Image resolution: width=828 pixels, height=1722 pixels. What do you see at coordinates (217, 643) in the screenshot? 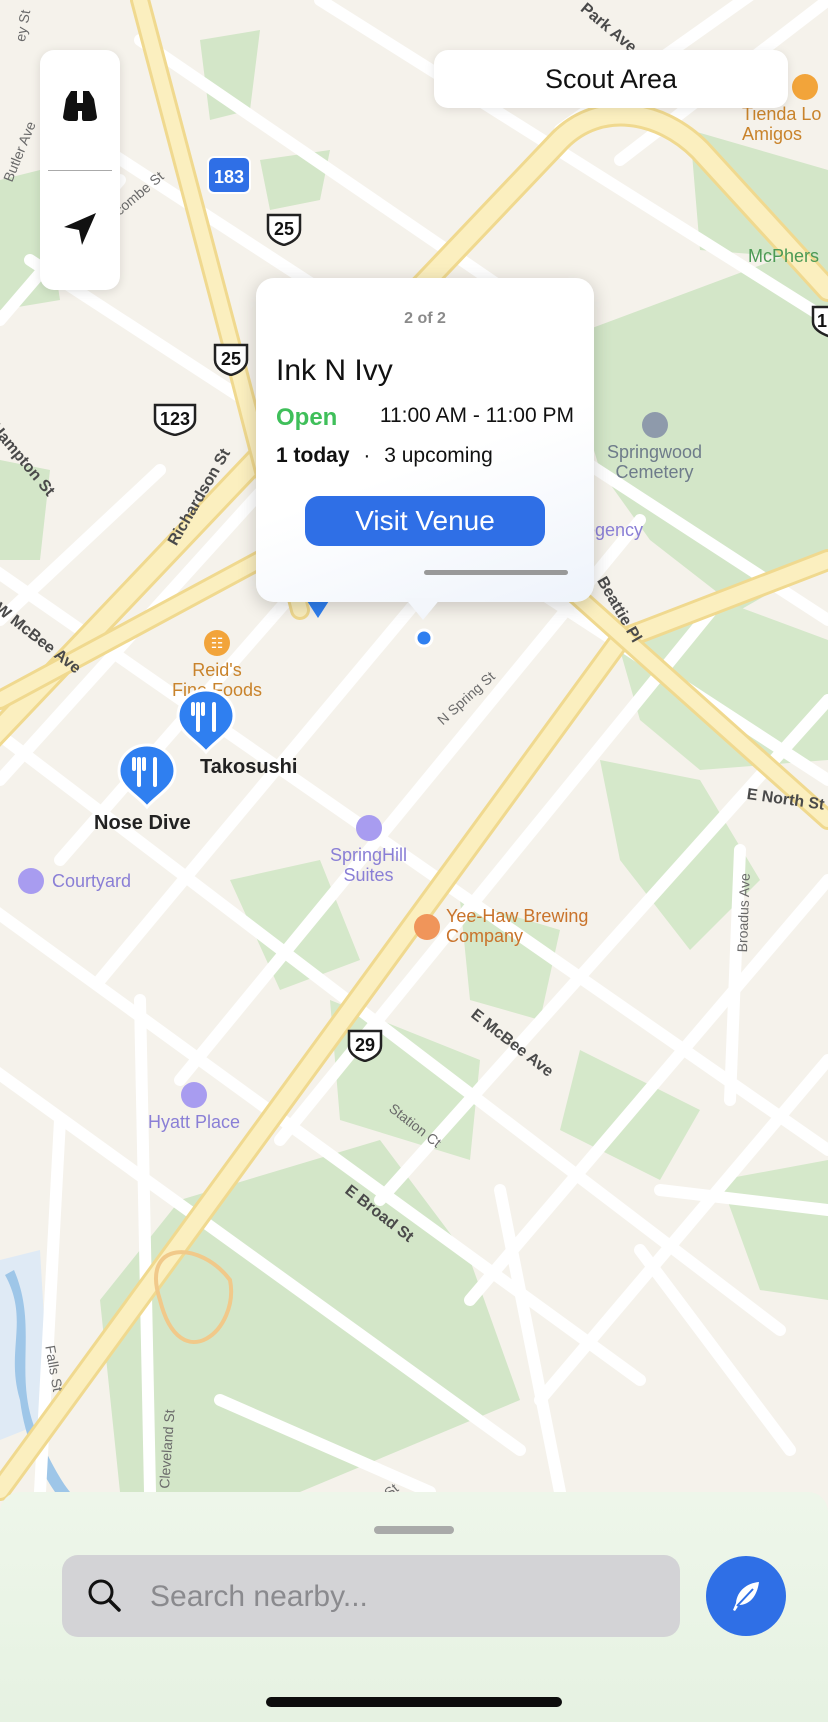
I see `grocery-icon: ☷` at bounding box center [217, 643].